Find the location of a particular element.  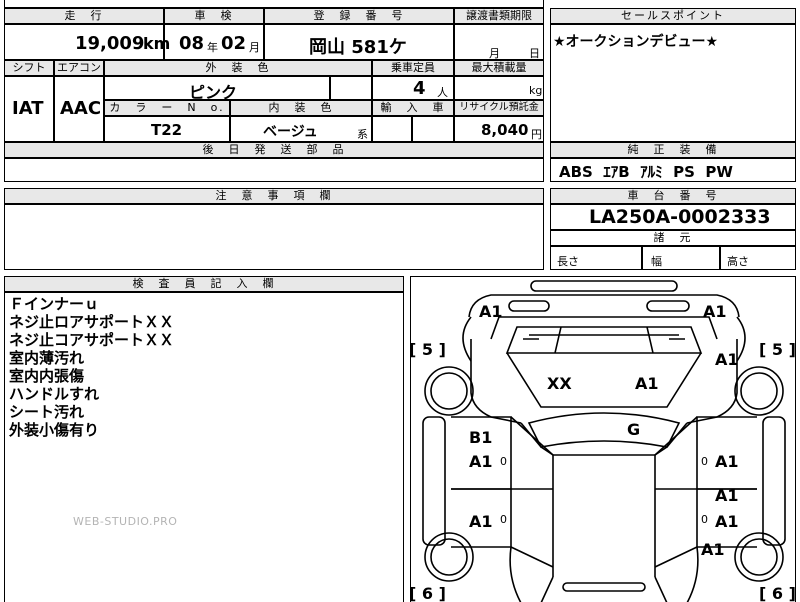

watermark: WEB-STUDIO.PRO is located at coordinates (125, 521).